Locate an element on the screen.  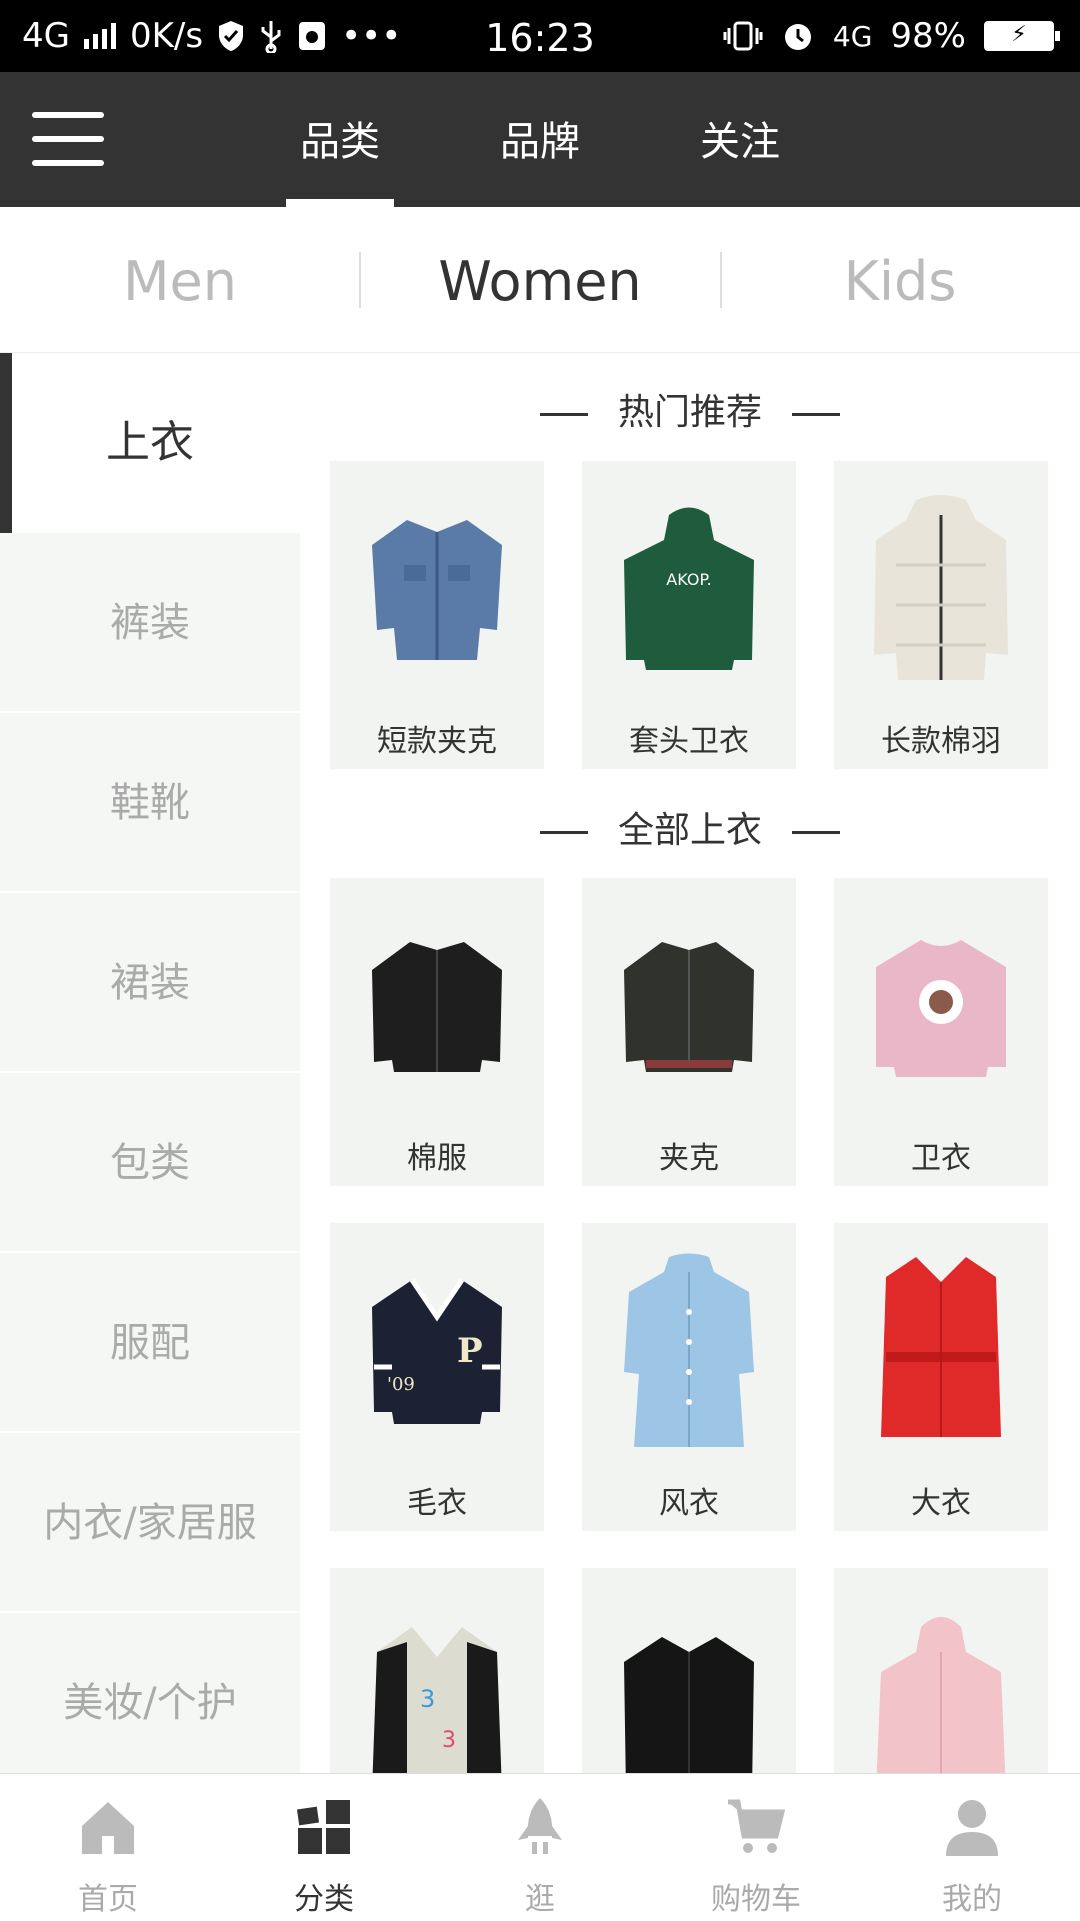
nav-category: 分类 is located at coordinates (324, 1847).